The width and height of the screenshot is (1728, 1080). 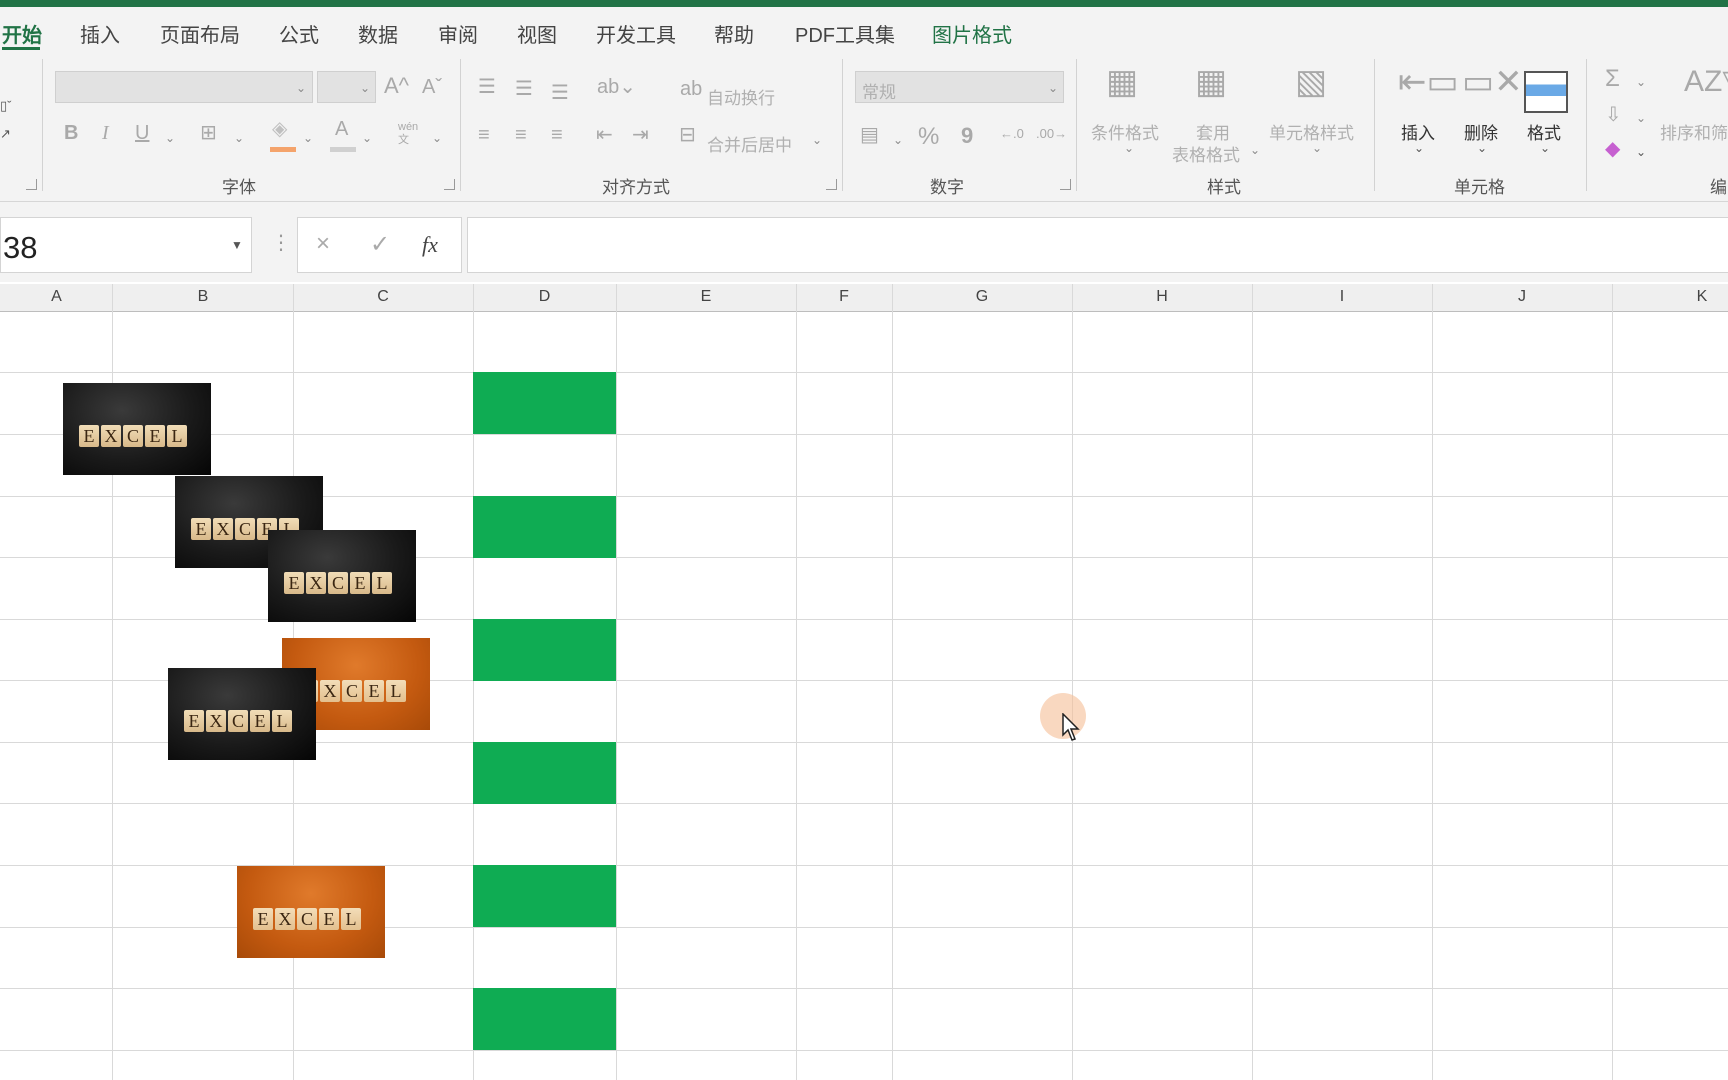 What do you see at coordinates (380, 244) in the screenshot?
I see `confirm-icon: ✓` at bounding box center [380, 244].